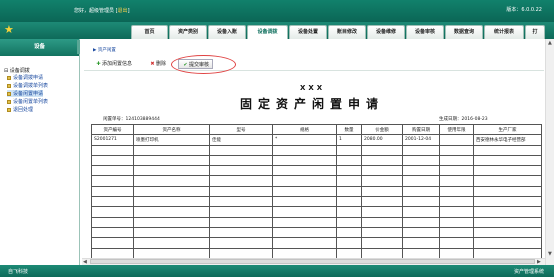 This screenshot has width=554, height=277. Describe the element at coordinates (528, 272) in the screenshot. I see `footer-app-name: 资产管理系统` at that location.